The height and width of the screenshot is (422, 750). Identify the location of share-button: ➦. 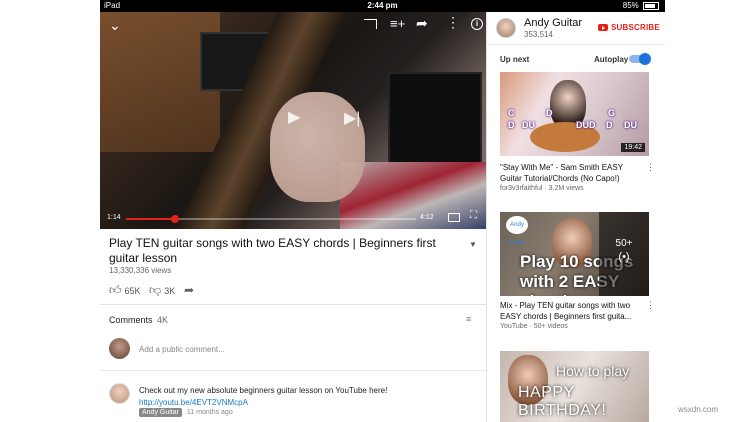
(190, 290).